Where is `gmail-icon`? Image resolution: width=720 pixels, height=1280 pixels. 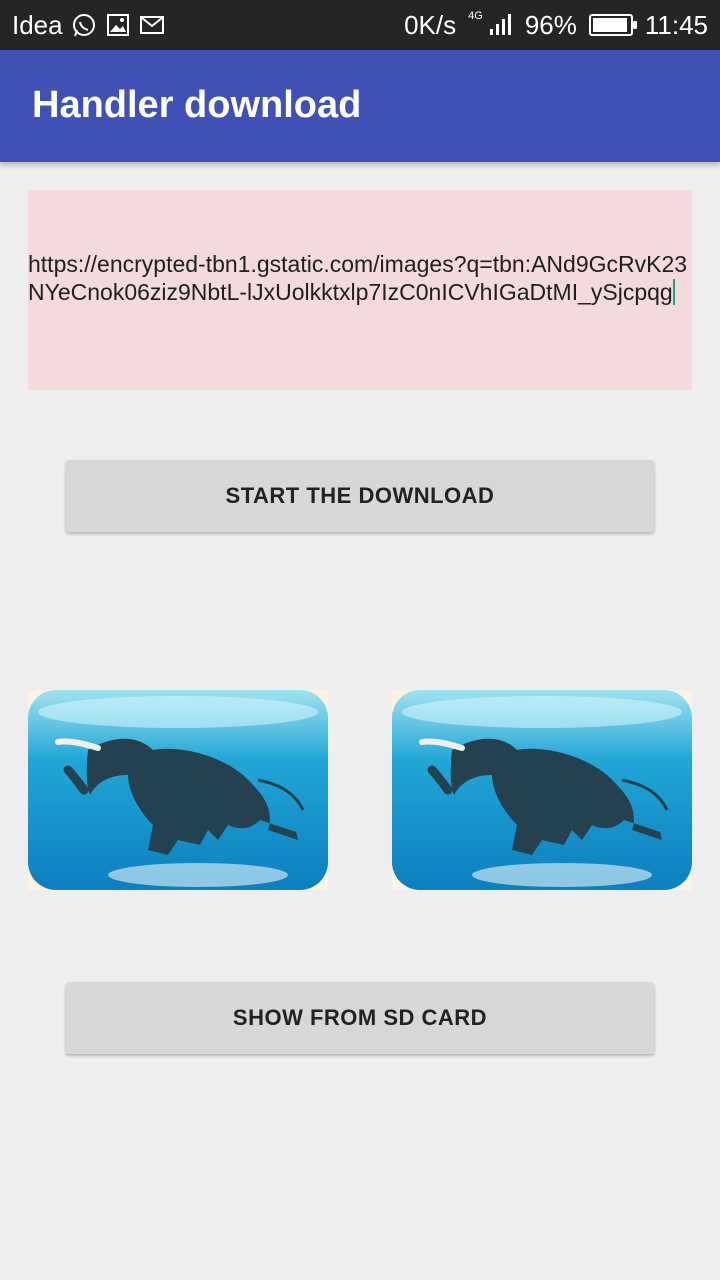
gmail-icon is located at coordinates (152, 25).